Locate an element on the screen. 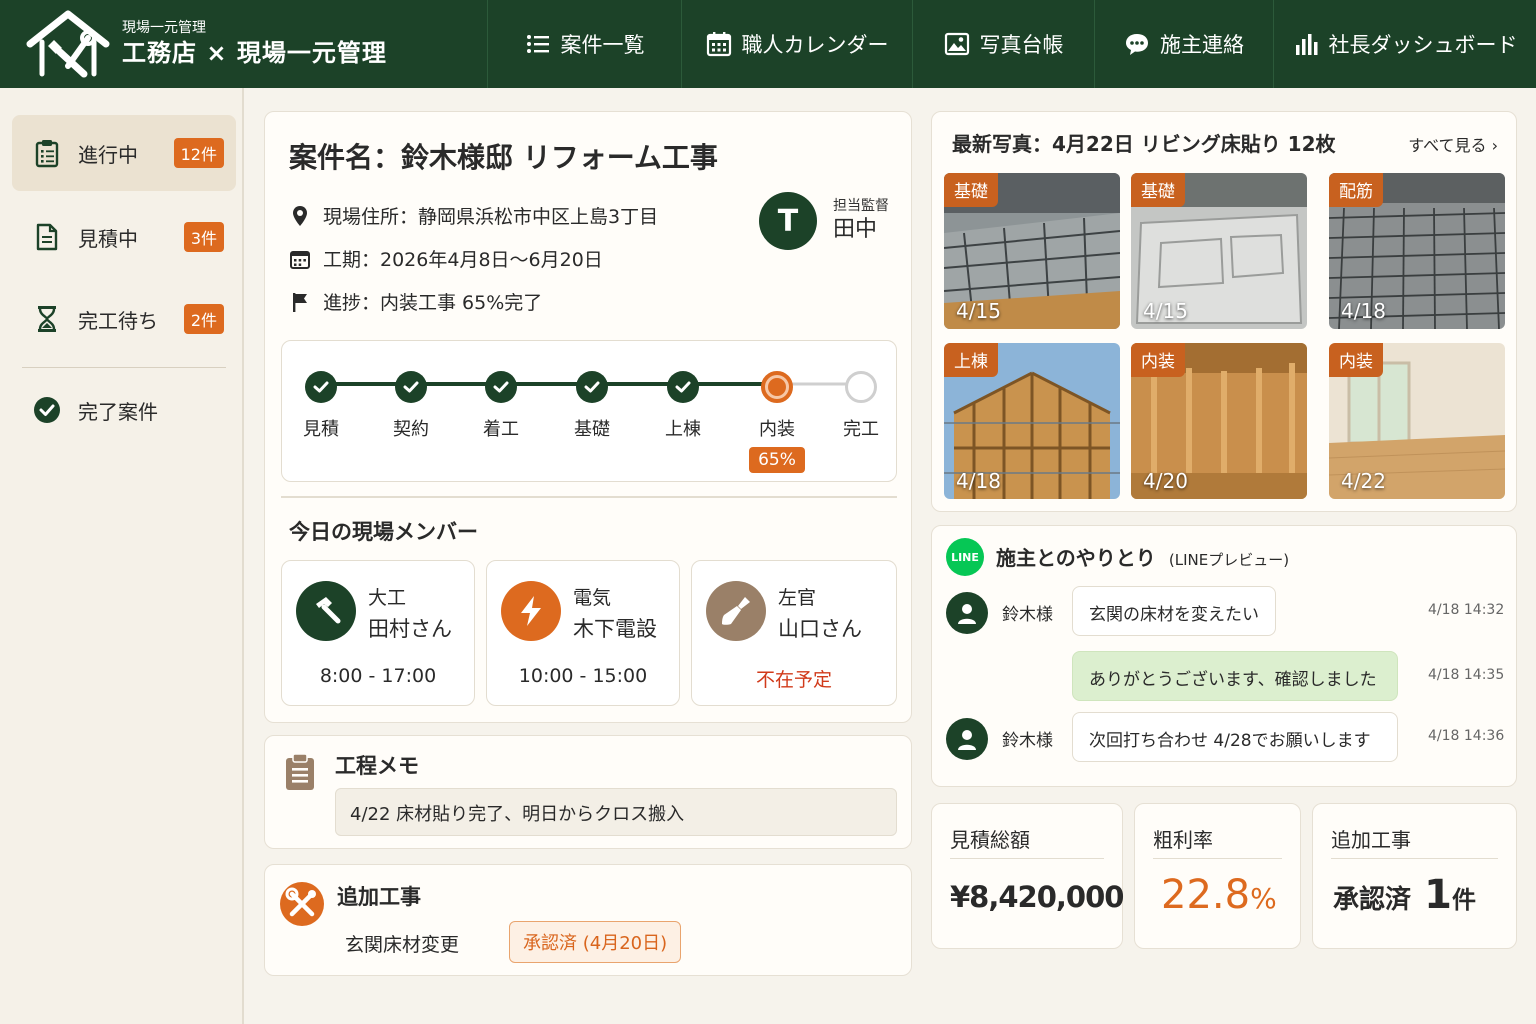 The height and width of the screenshot is (1024, 1536). count-badge: 12件 is located at coordinates (198, 153).